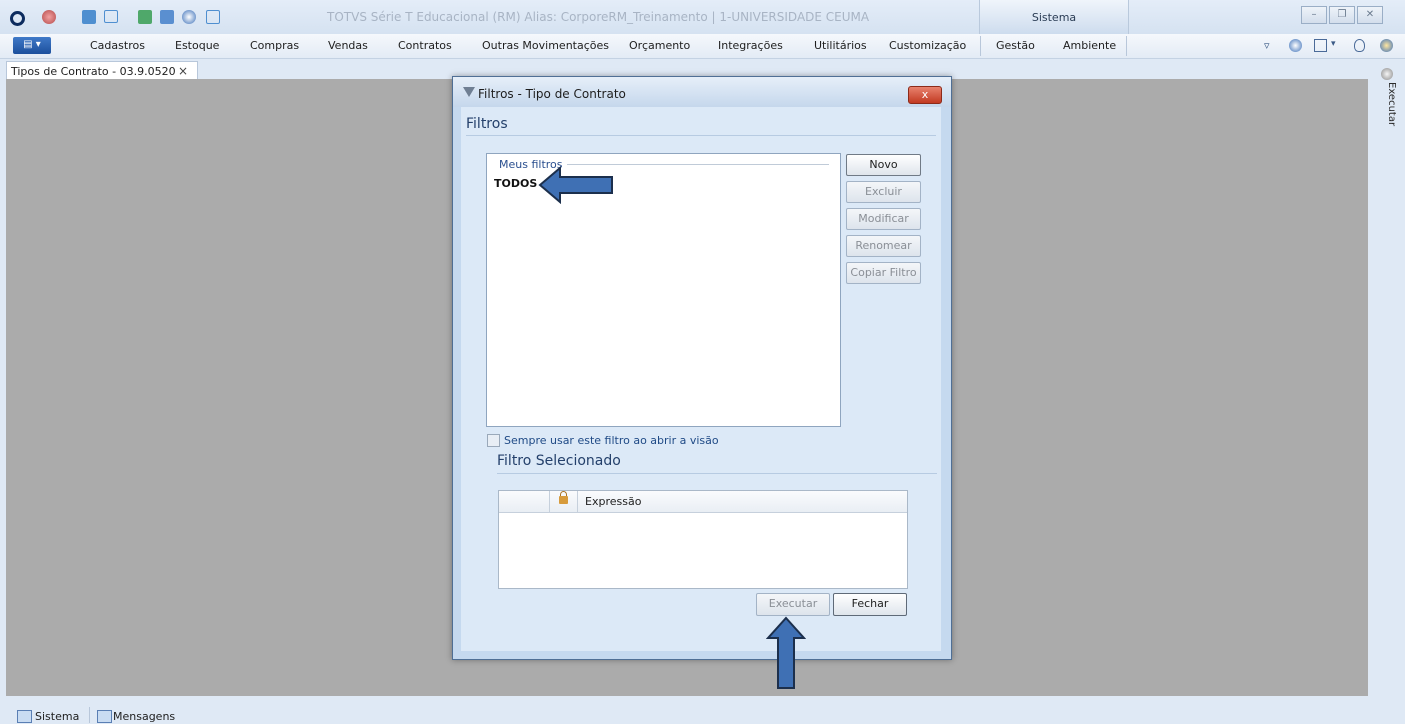  Describe the element at coordinates (197, 45) in the screenshot. I see `menu-estoque: Estoque` at that location.